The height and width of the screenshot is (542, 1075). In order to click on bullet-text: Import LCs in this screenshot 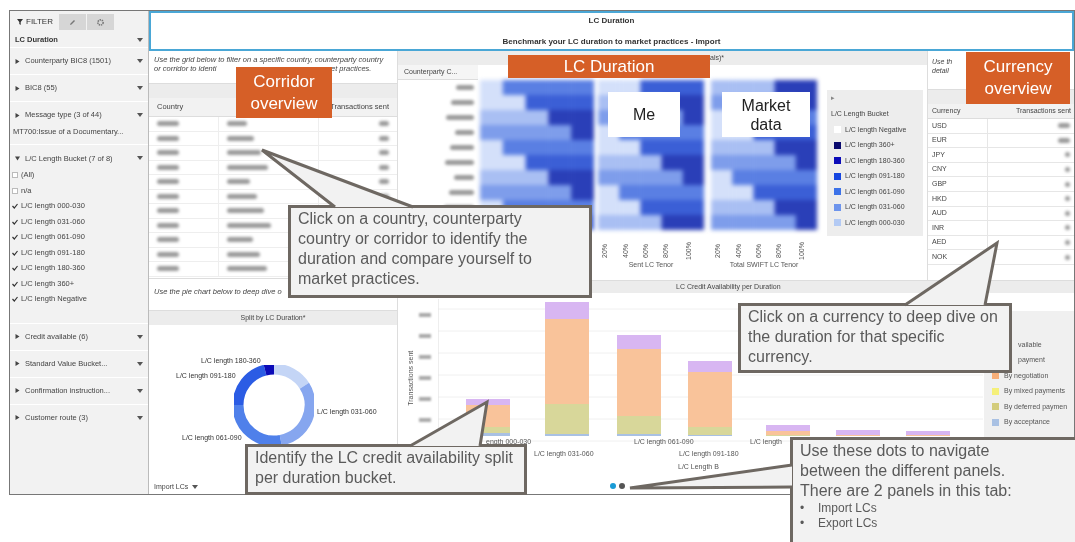, I will do `click(847, 508)`.